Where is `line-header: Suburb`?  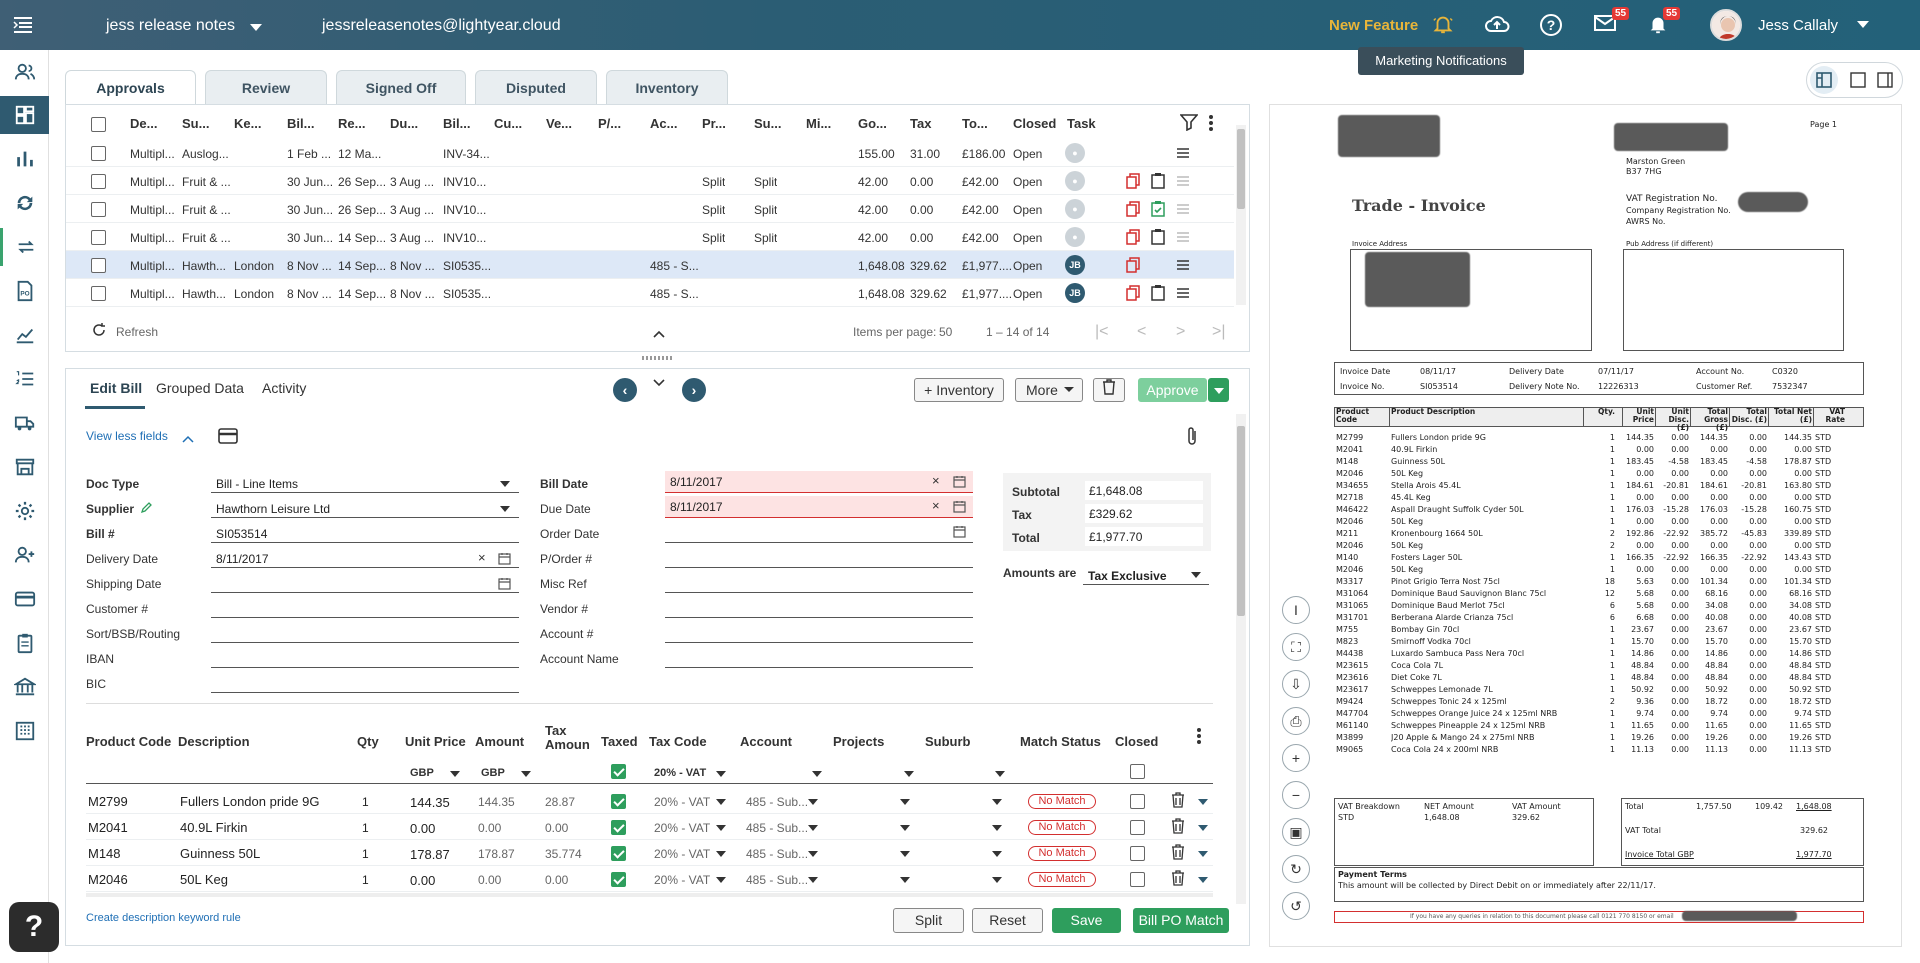
line-header: Suburb is located at coordinates (948, 741).